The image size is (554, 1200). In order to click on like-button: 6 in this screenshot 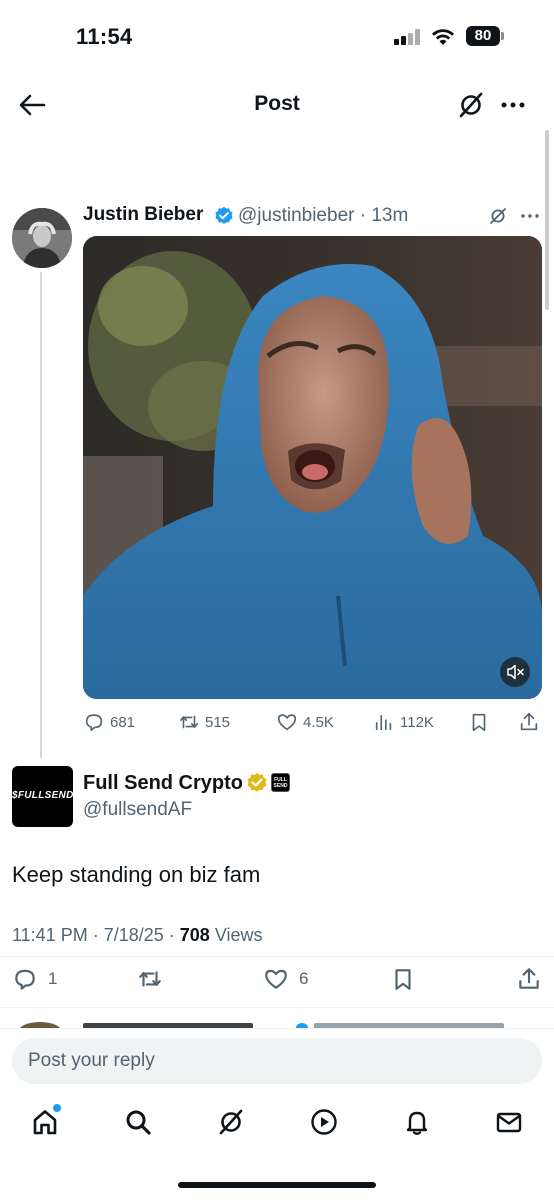, I will do `click(285, 979)`.